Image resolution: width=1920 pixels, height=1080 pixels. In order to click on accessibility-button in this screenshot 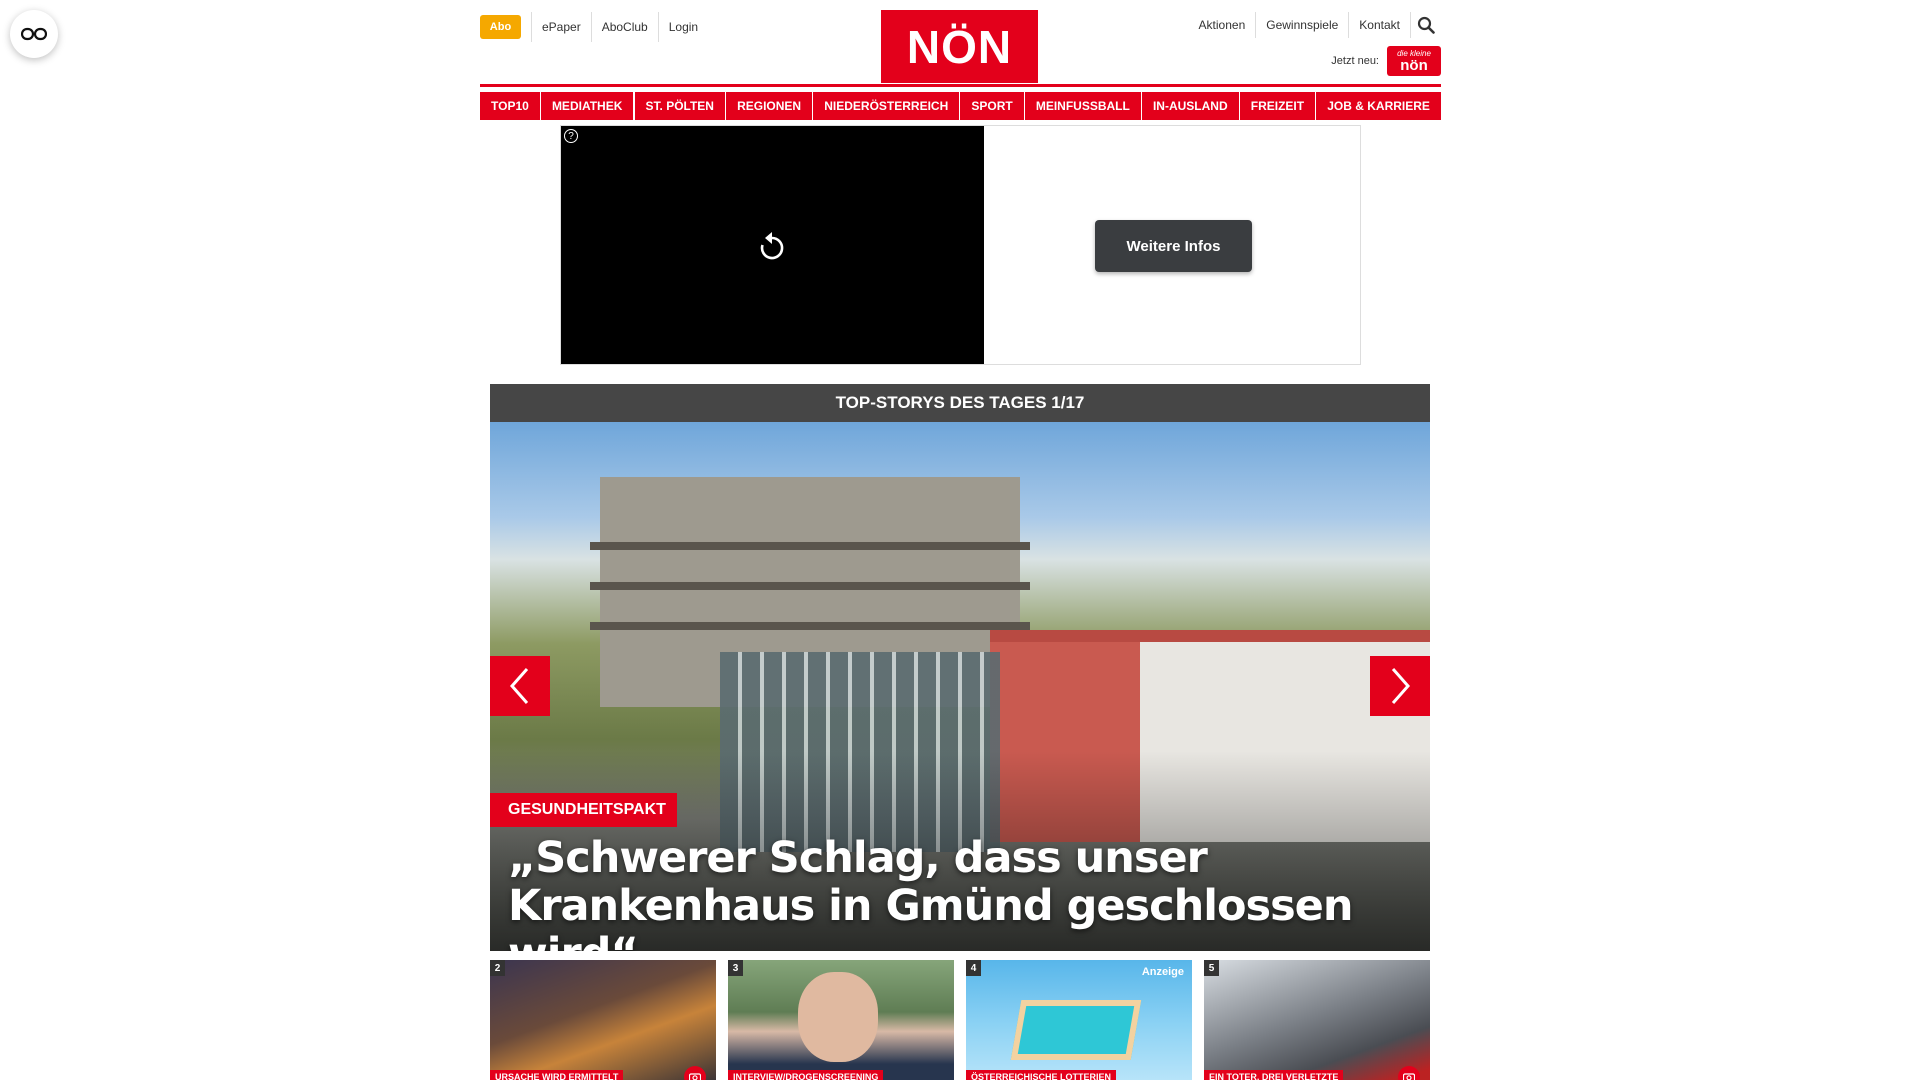, I will do `click(34, 34)`.